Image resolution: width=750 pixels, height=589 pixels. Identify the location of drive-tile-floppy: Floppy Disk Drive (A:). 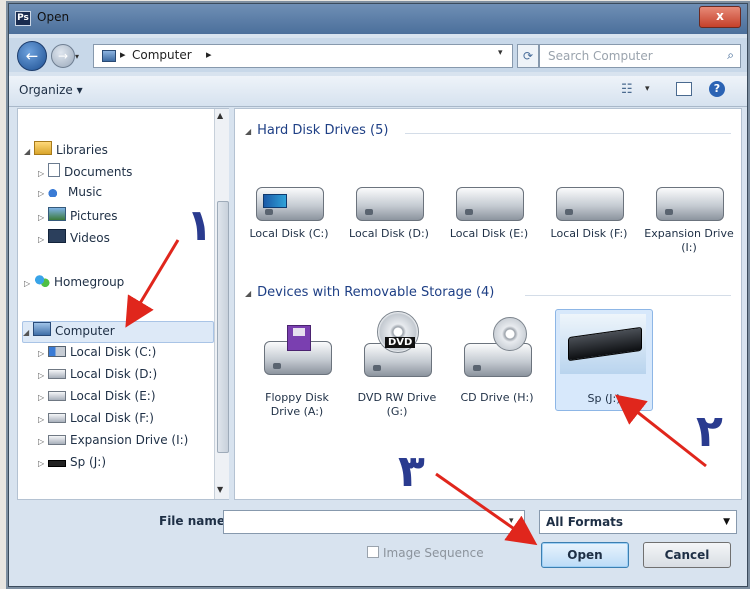
(297, 371).